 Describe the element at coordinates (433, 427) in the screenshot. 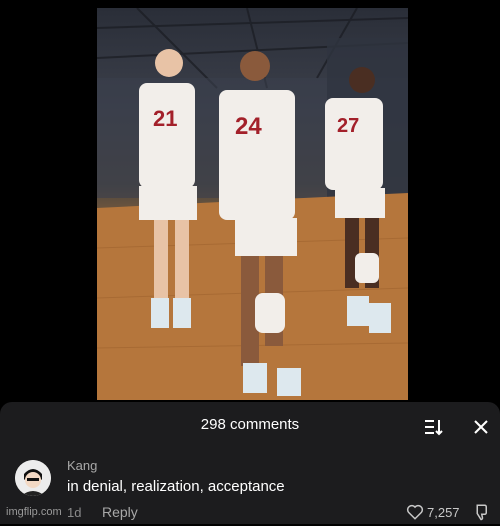

I see `sort-icon` at that location.